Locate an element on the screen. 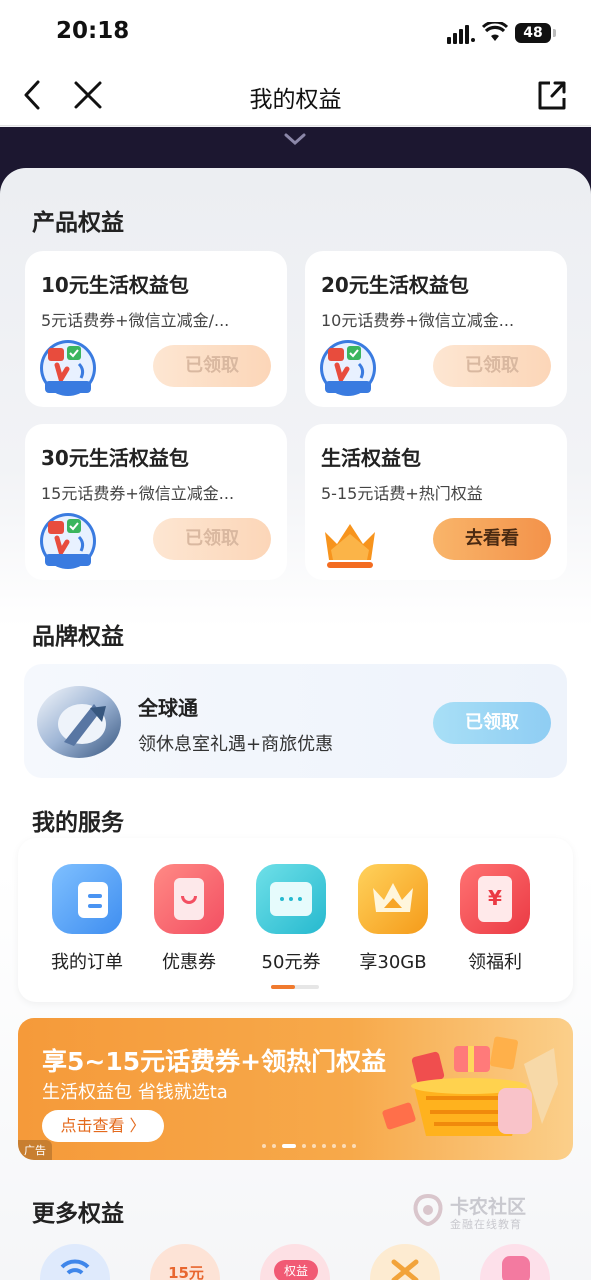 This screenshot has height=1280, width=591. product-card-10: 10元生活权益包 5元话费券+微信立减金/... 已领取 is located at coordinates (156, 329).